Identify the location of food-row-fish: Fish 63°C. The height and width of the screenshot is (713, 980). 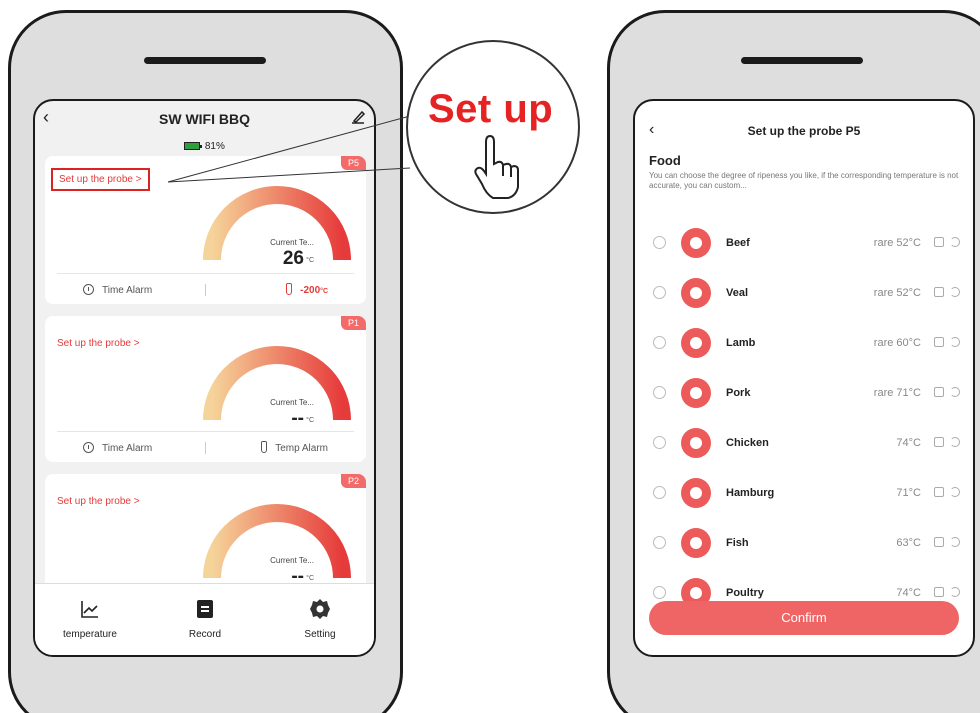
(804, 543).